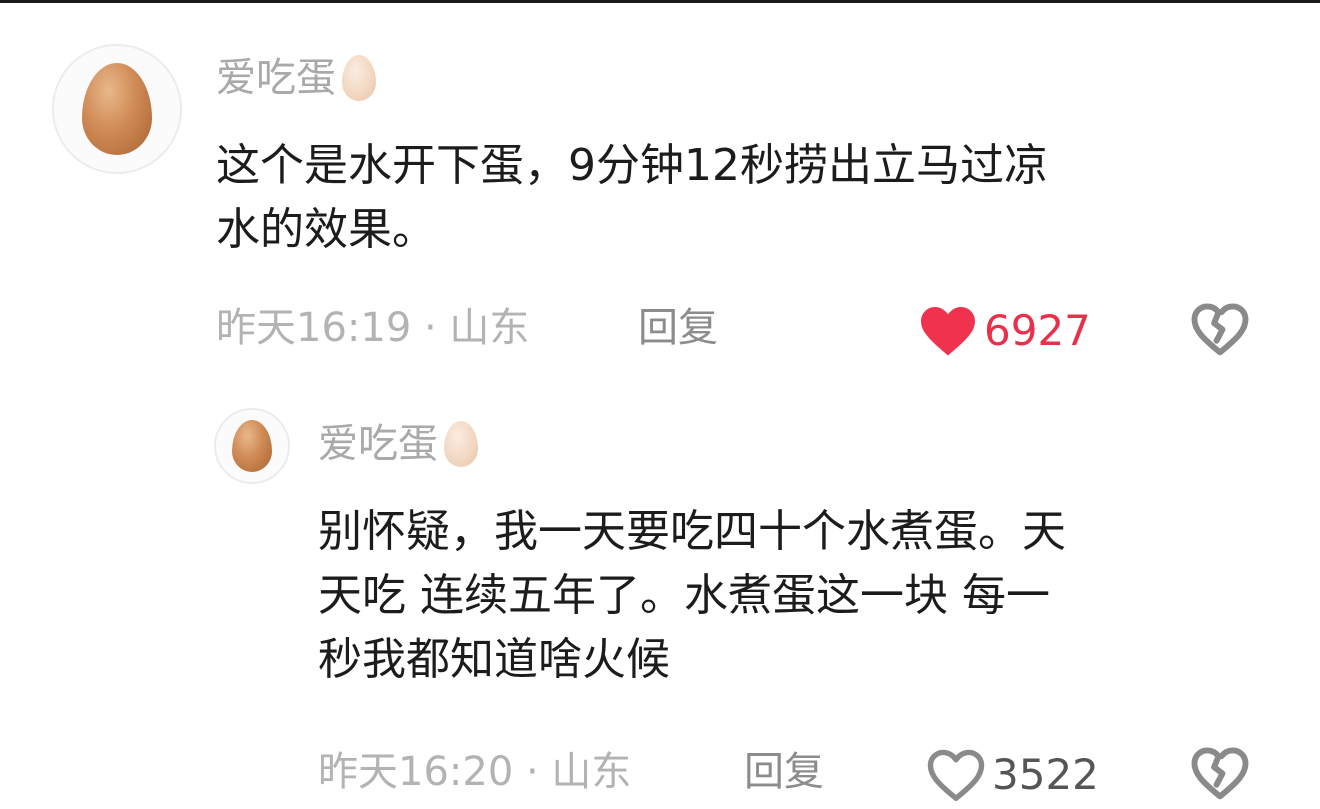 Image resolution: width=1320 pixels, height=809 pixels. I want to click on like-count: 6927, so click(1037, 330).